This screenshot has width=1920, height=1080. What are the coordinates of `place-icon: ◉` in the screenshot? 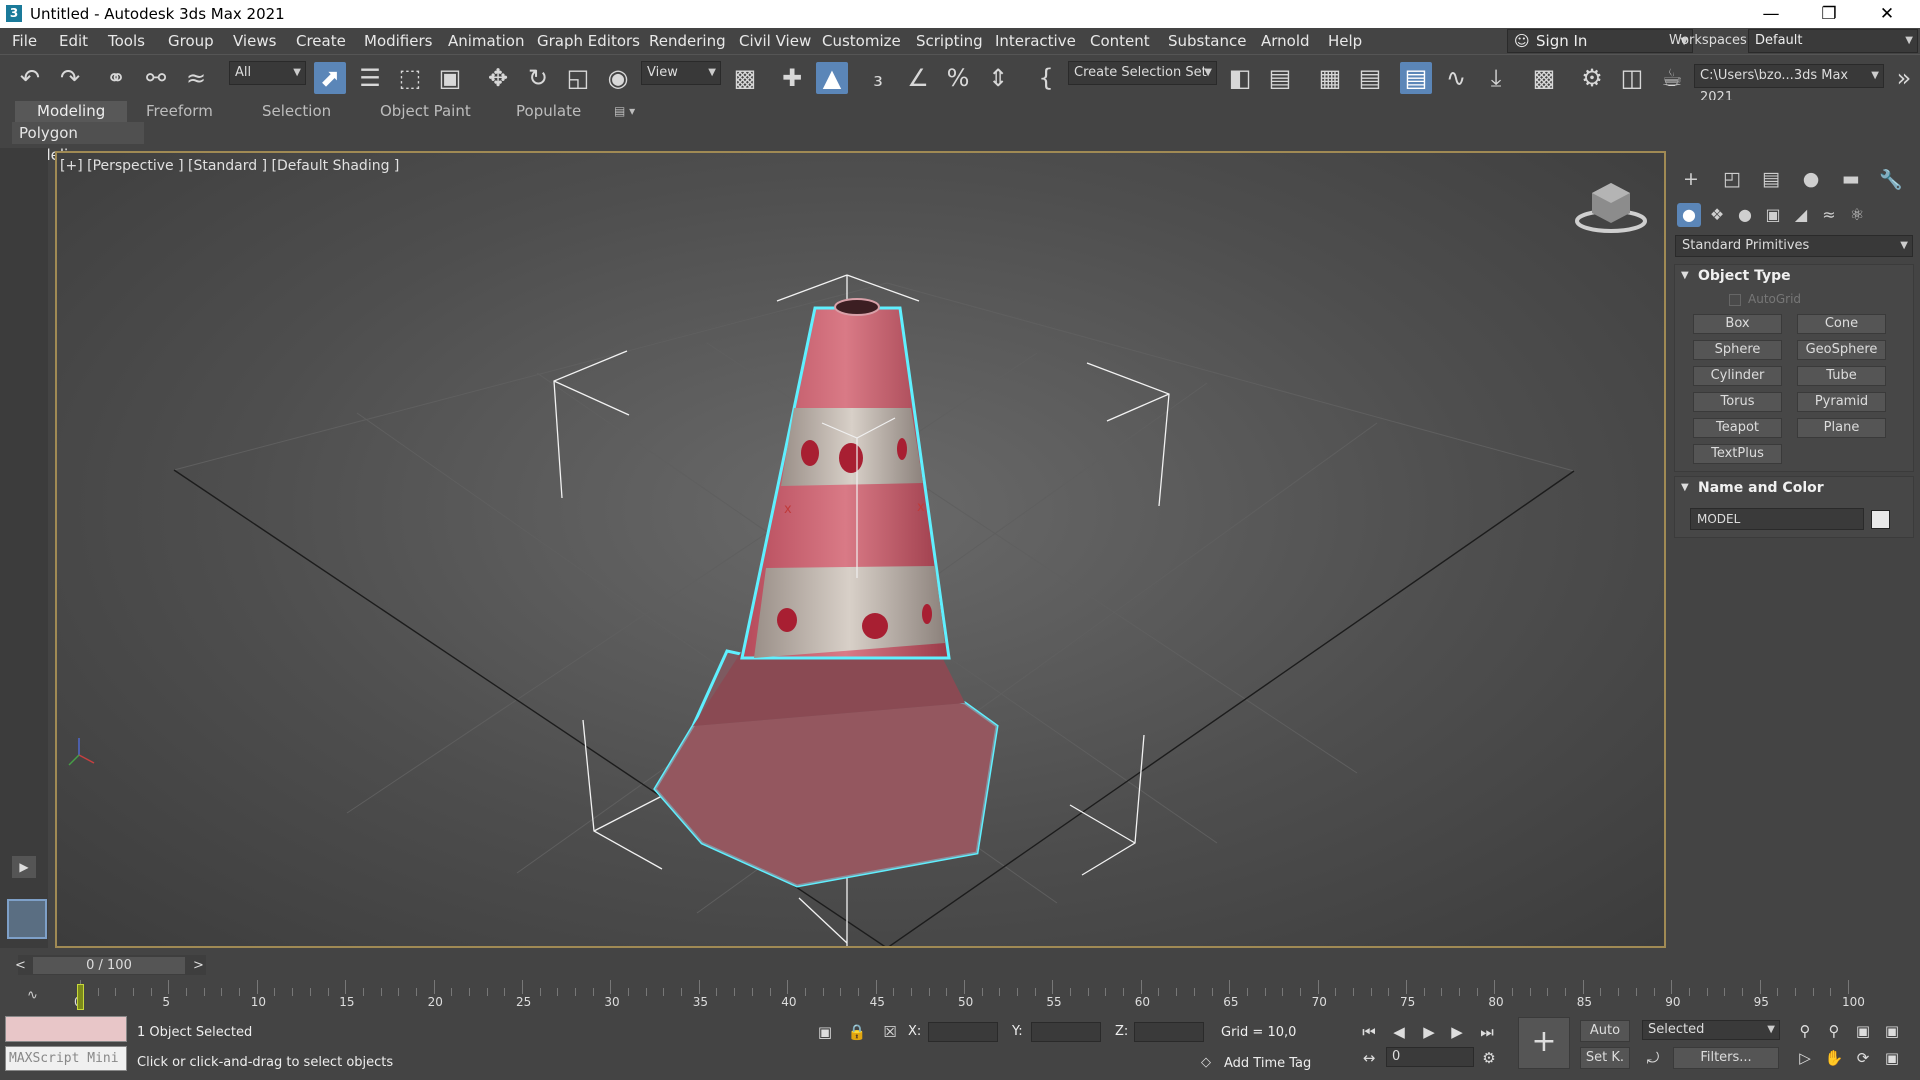 It's located at (618, 78).